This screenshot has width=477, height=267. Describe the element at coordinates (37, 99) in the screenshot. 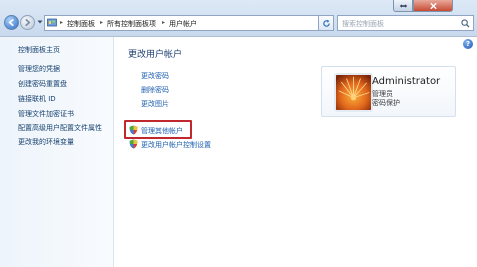

I see `link-online-id: 链接联机 ID` at that location.